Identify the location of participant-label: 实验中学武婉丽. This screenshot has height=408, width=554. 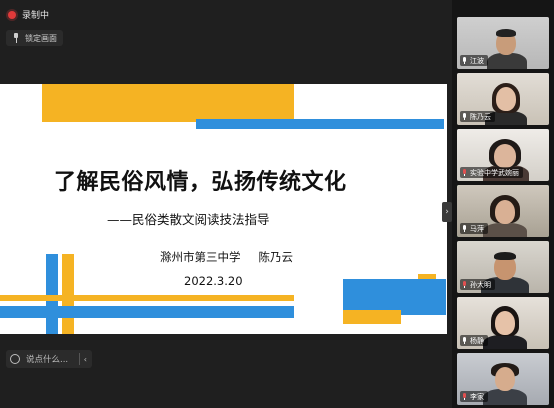
(491, 172).